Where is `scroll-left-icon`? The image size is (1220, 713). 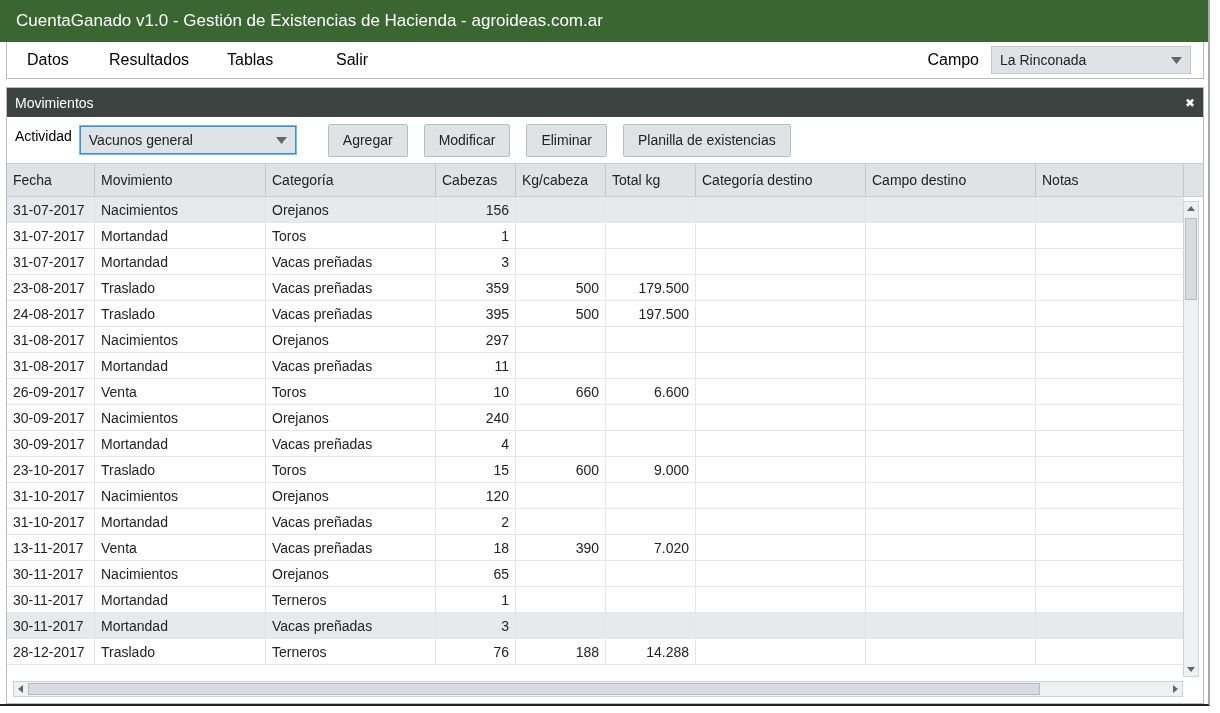
scroll-left-icon is located at coordinates (20, 689).